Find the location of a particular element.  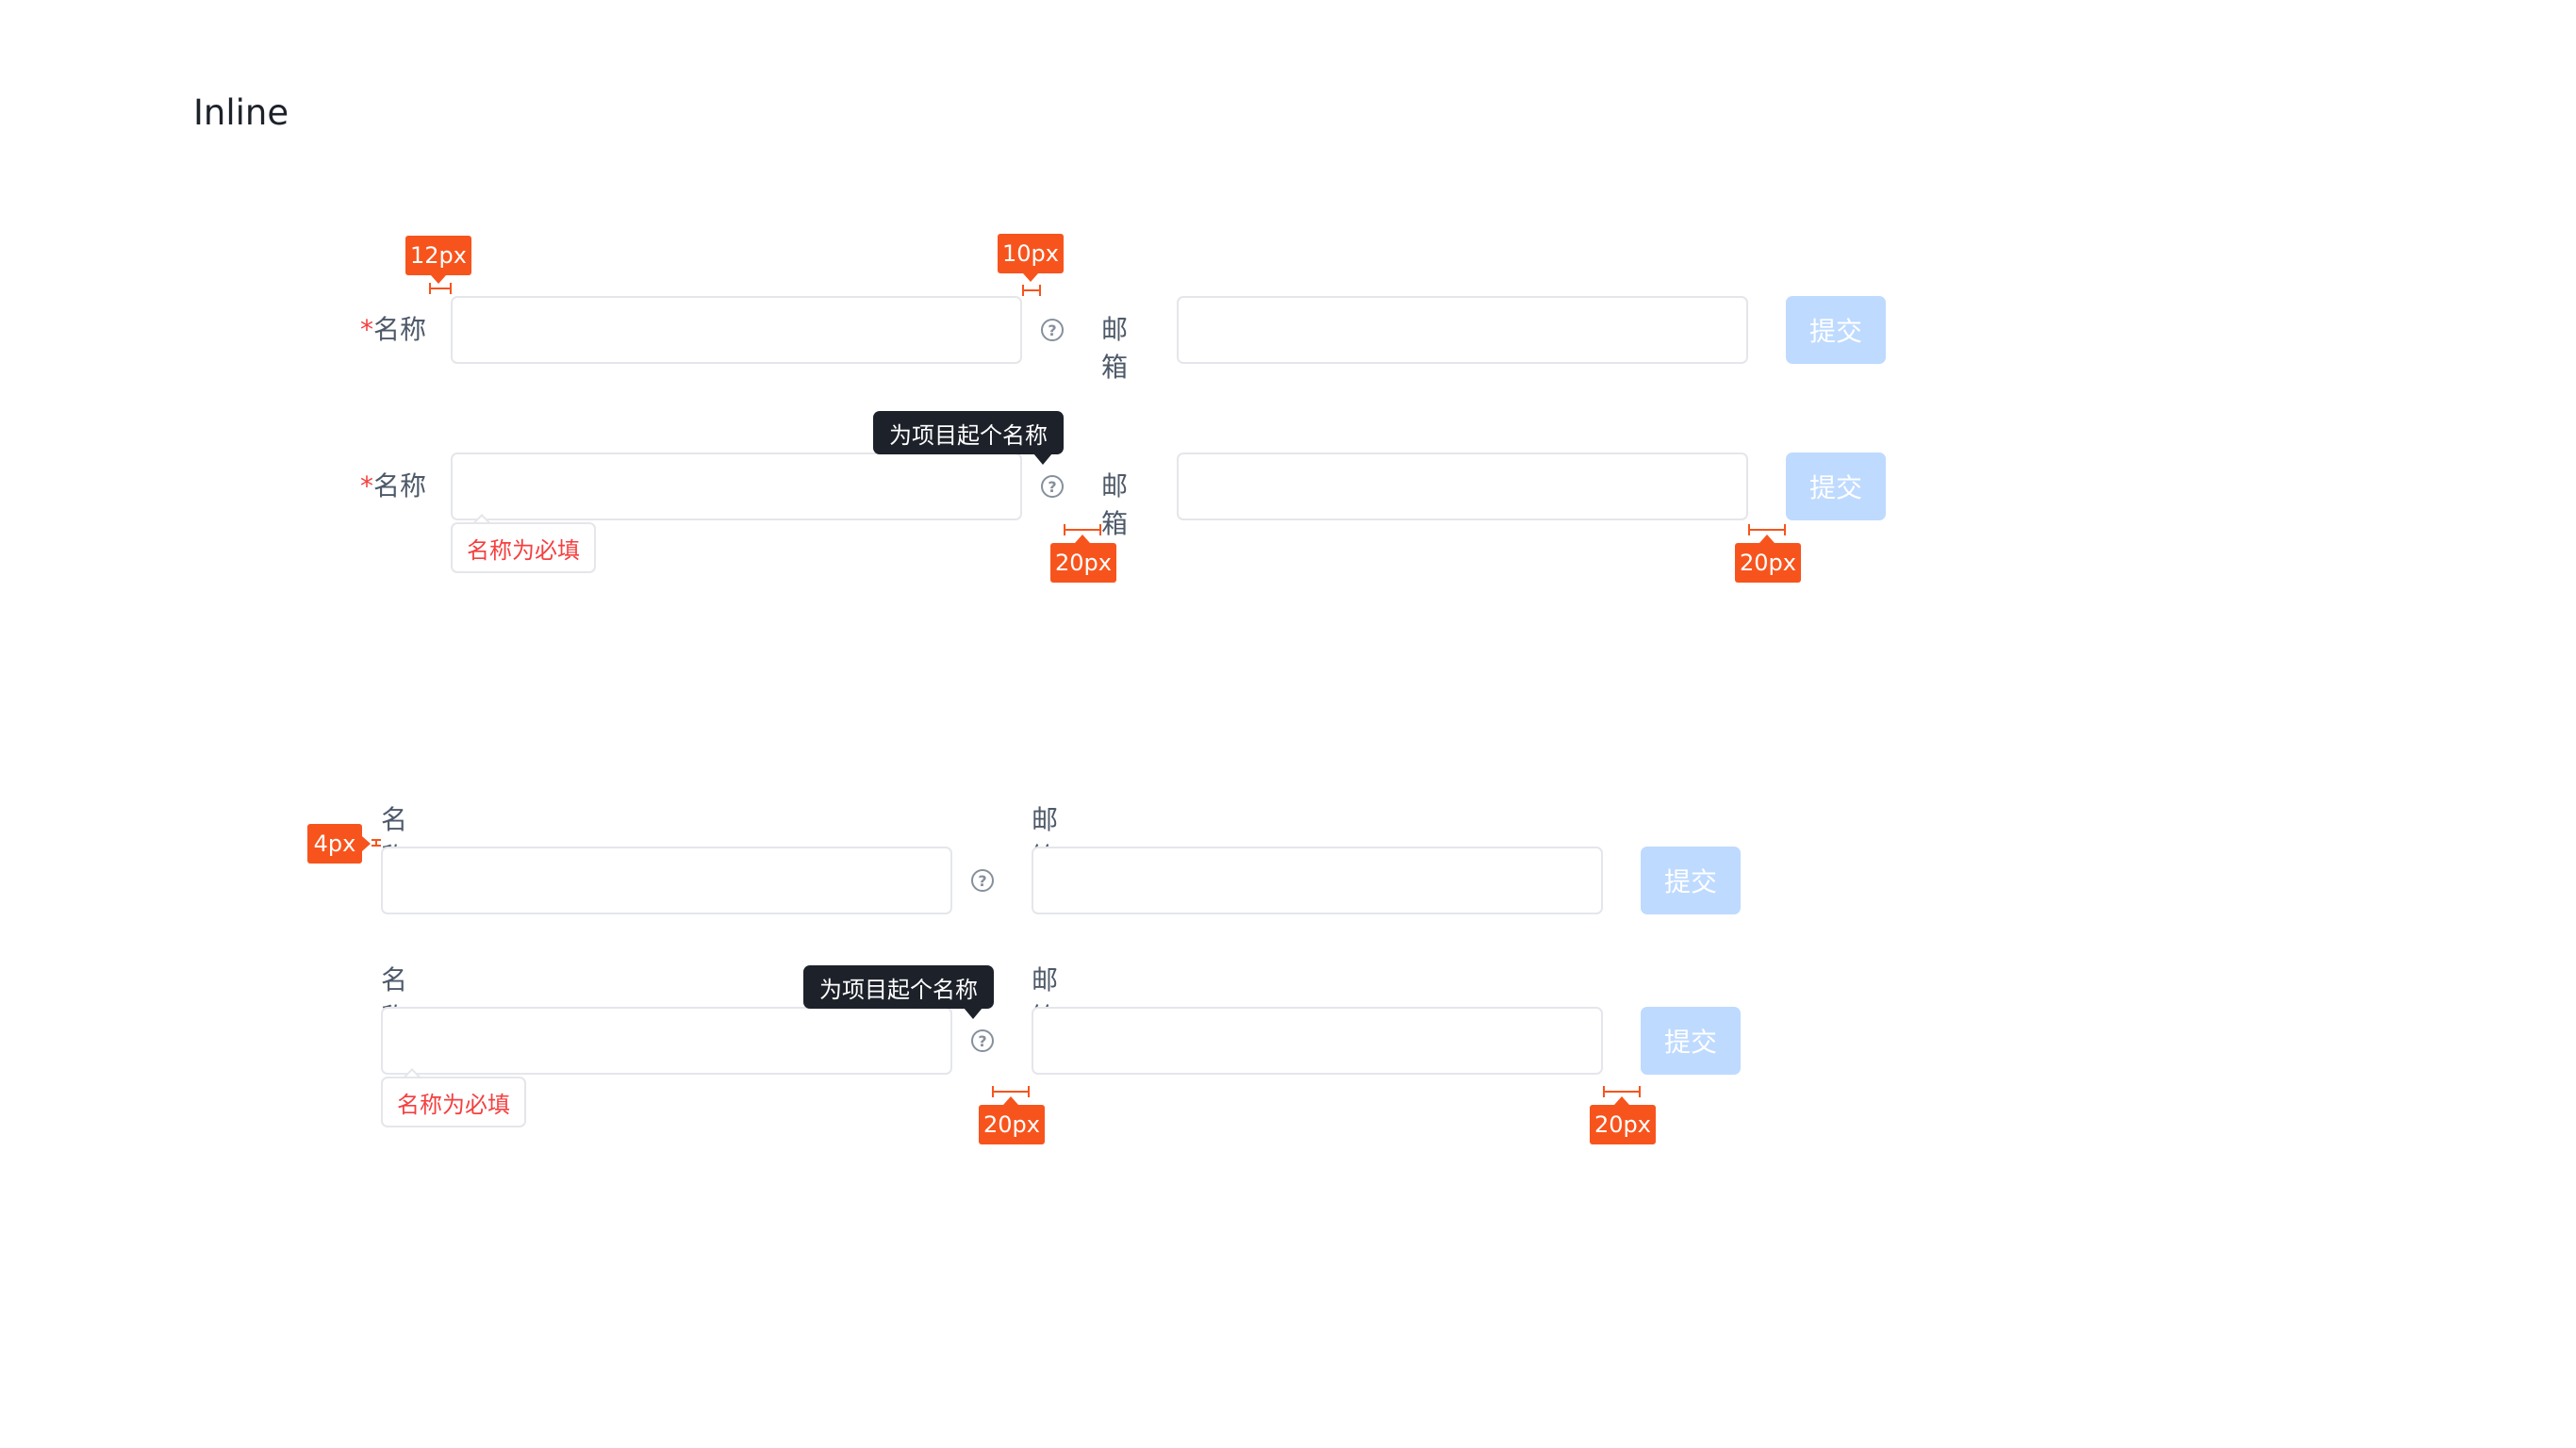

annotation-badge-label-gap: 12px is located at coordinates (438, 255).